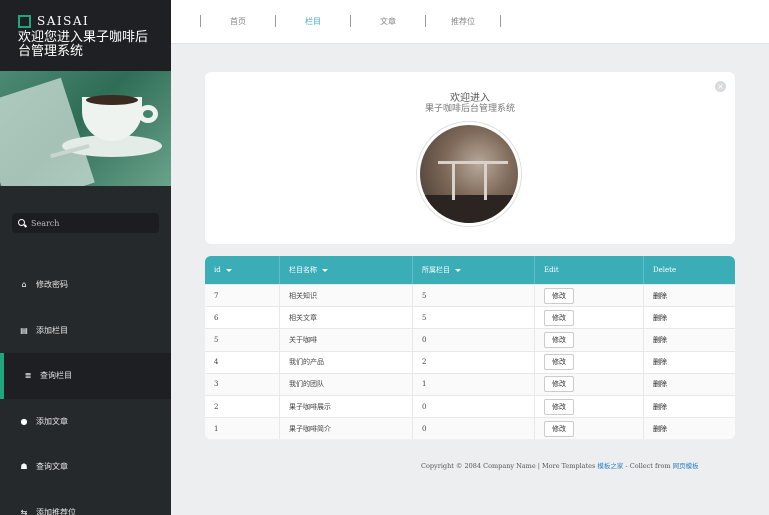  Describe the element at coordinates (500, 21) in the screenshot. I see `tab-divider` at that location.